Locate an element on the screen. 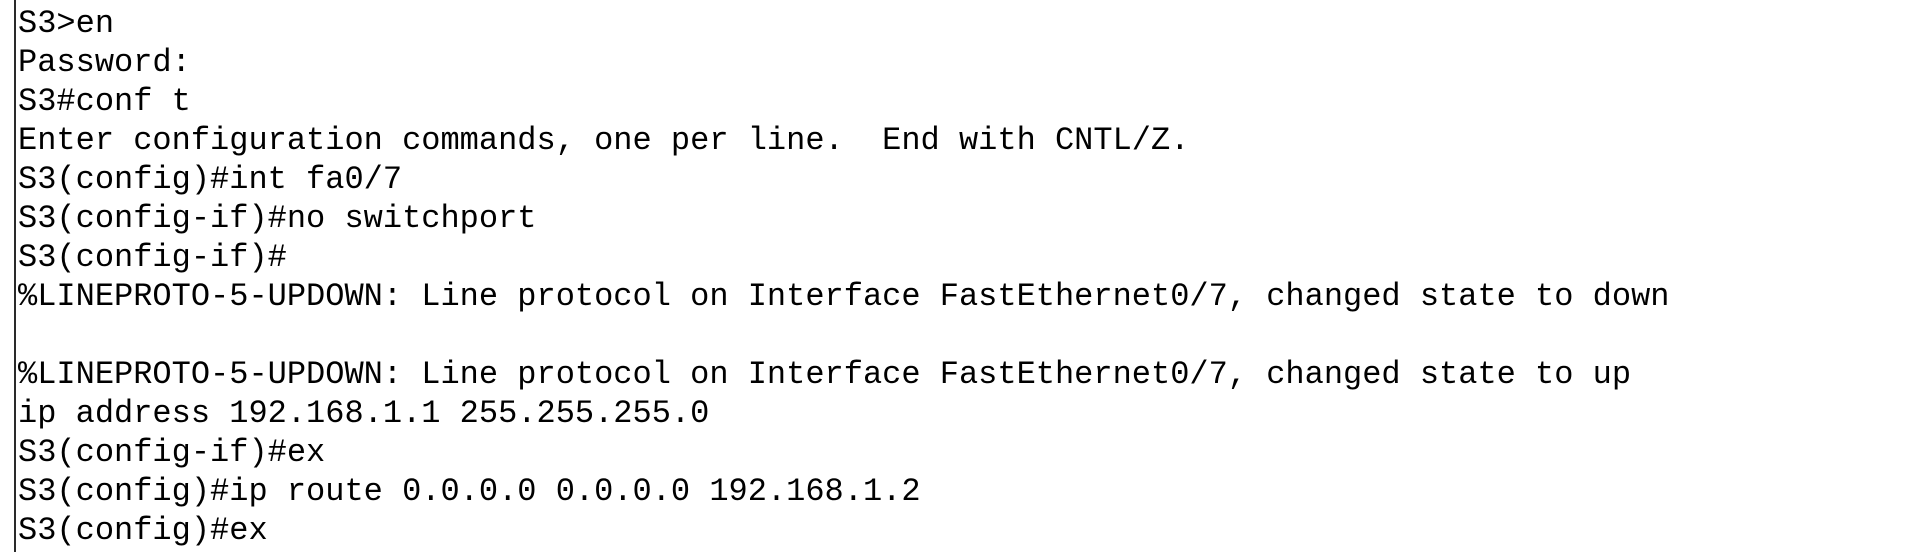  terminal-prompt-line: S3(config)#ex is located at coordinates (843, 530).